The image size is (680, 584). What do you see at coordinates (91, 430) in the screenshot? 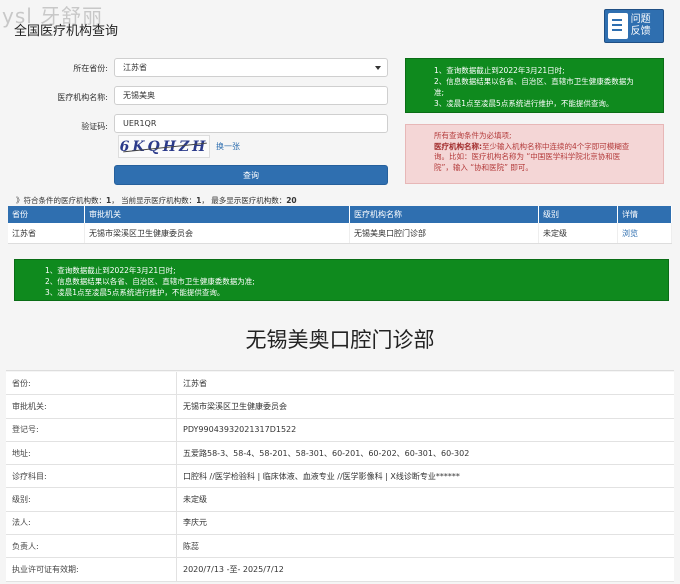
I see `detail-key: 登记号:` at bounding box center [91, 430].